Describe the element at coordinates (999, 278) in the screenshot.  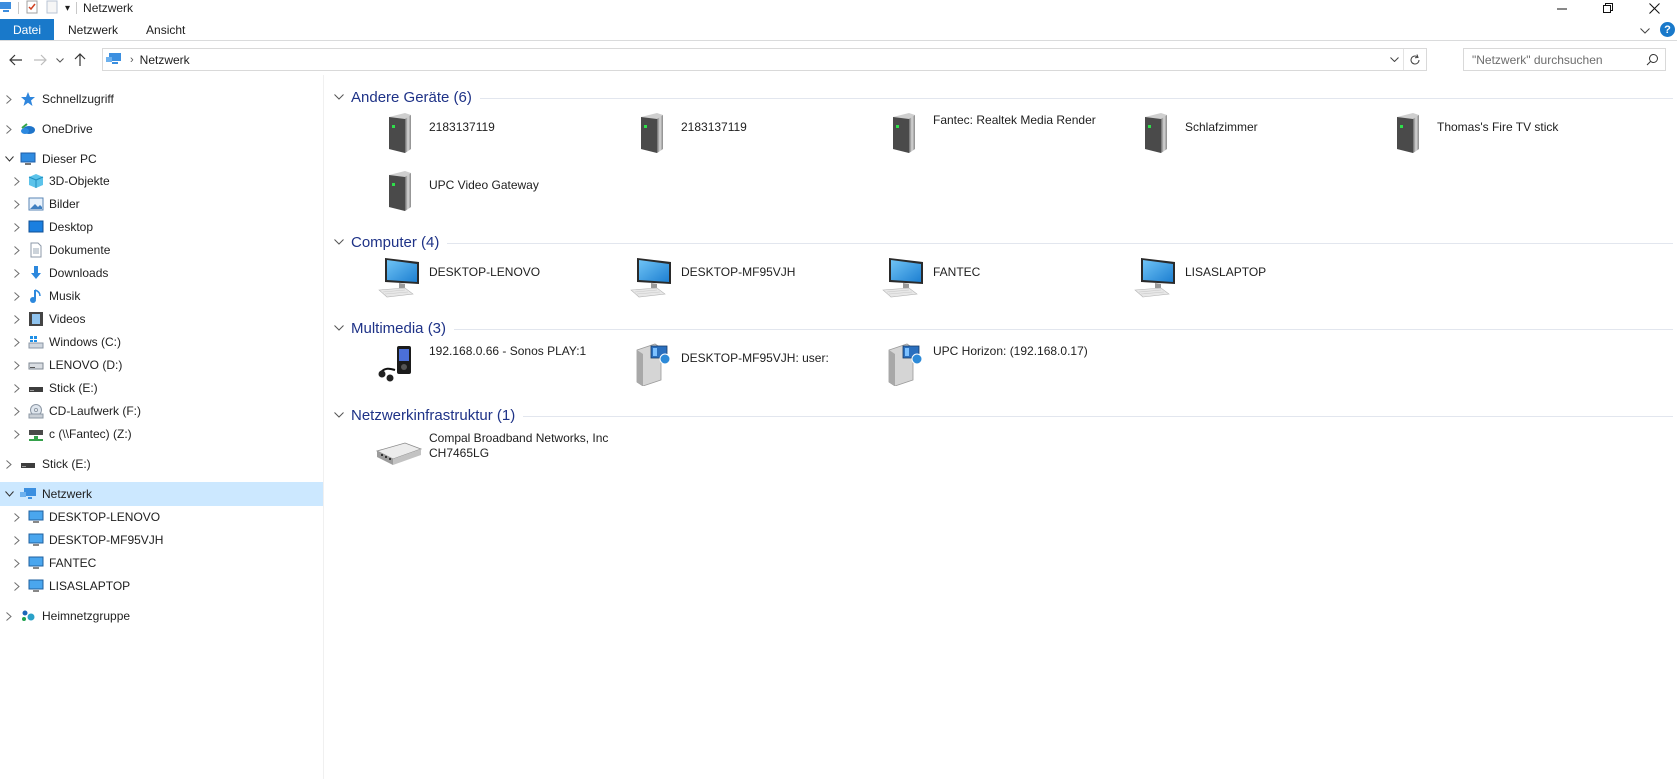
I see `device-tile: FANTEC` at that location.